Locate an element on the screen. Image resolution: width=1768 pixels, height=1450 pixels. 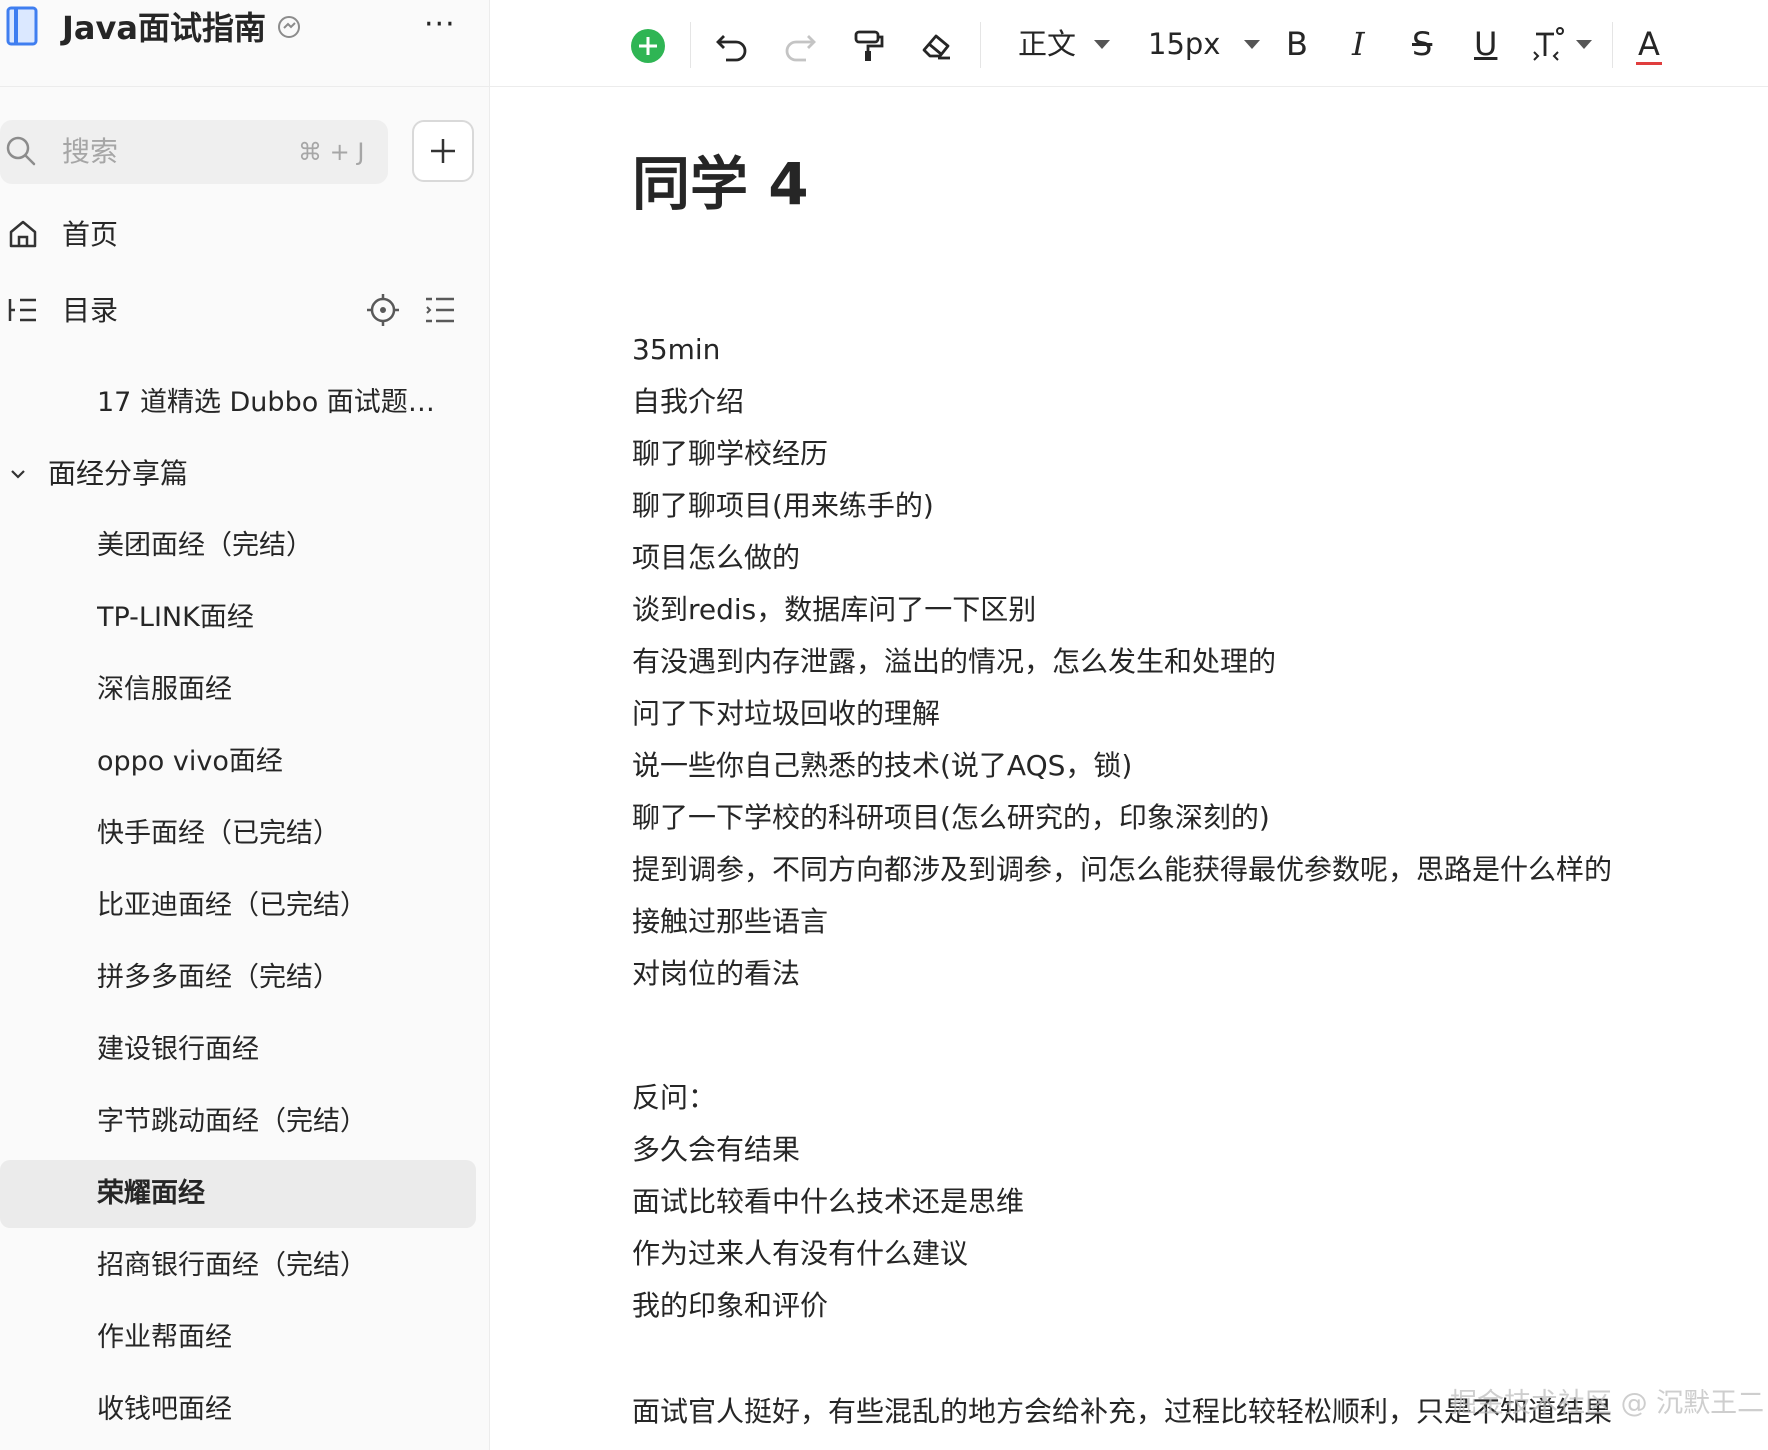
doc-line: 聊了一下学校的科研项目(怎么研究的，印象深刻的) is located at coordinates (951, 818).